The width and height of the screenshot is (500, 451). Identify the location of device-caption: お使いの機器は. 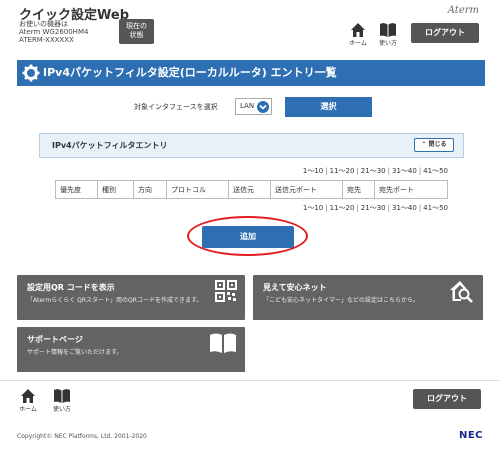
(43, 24).